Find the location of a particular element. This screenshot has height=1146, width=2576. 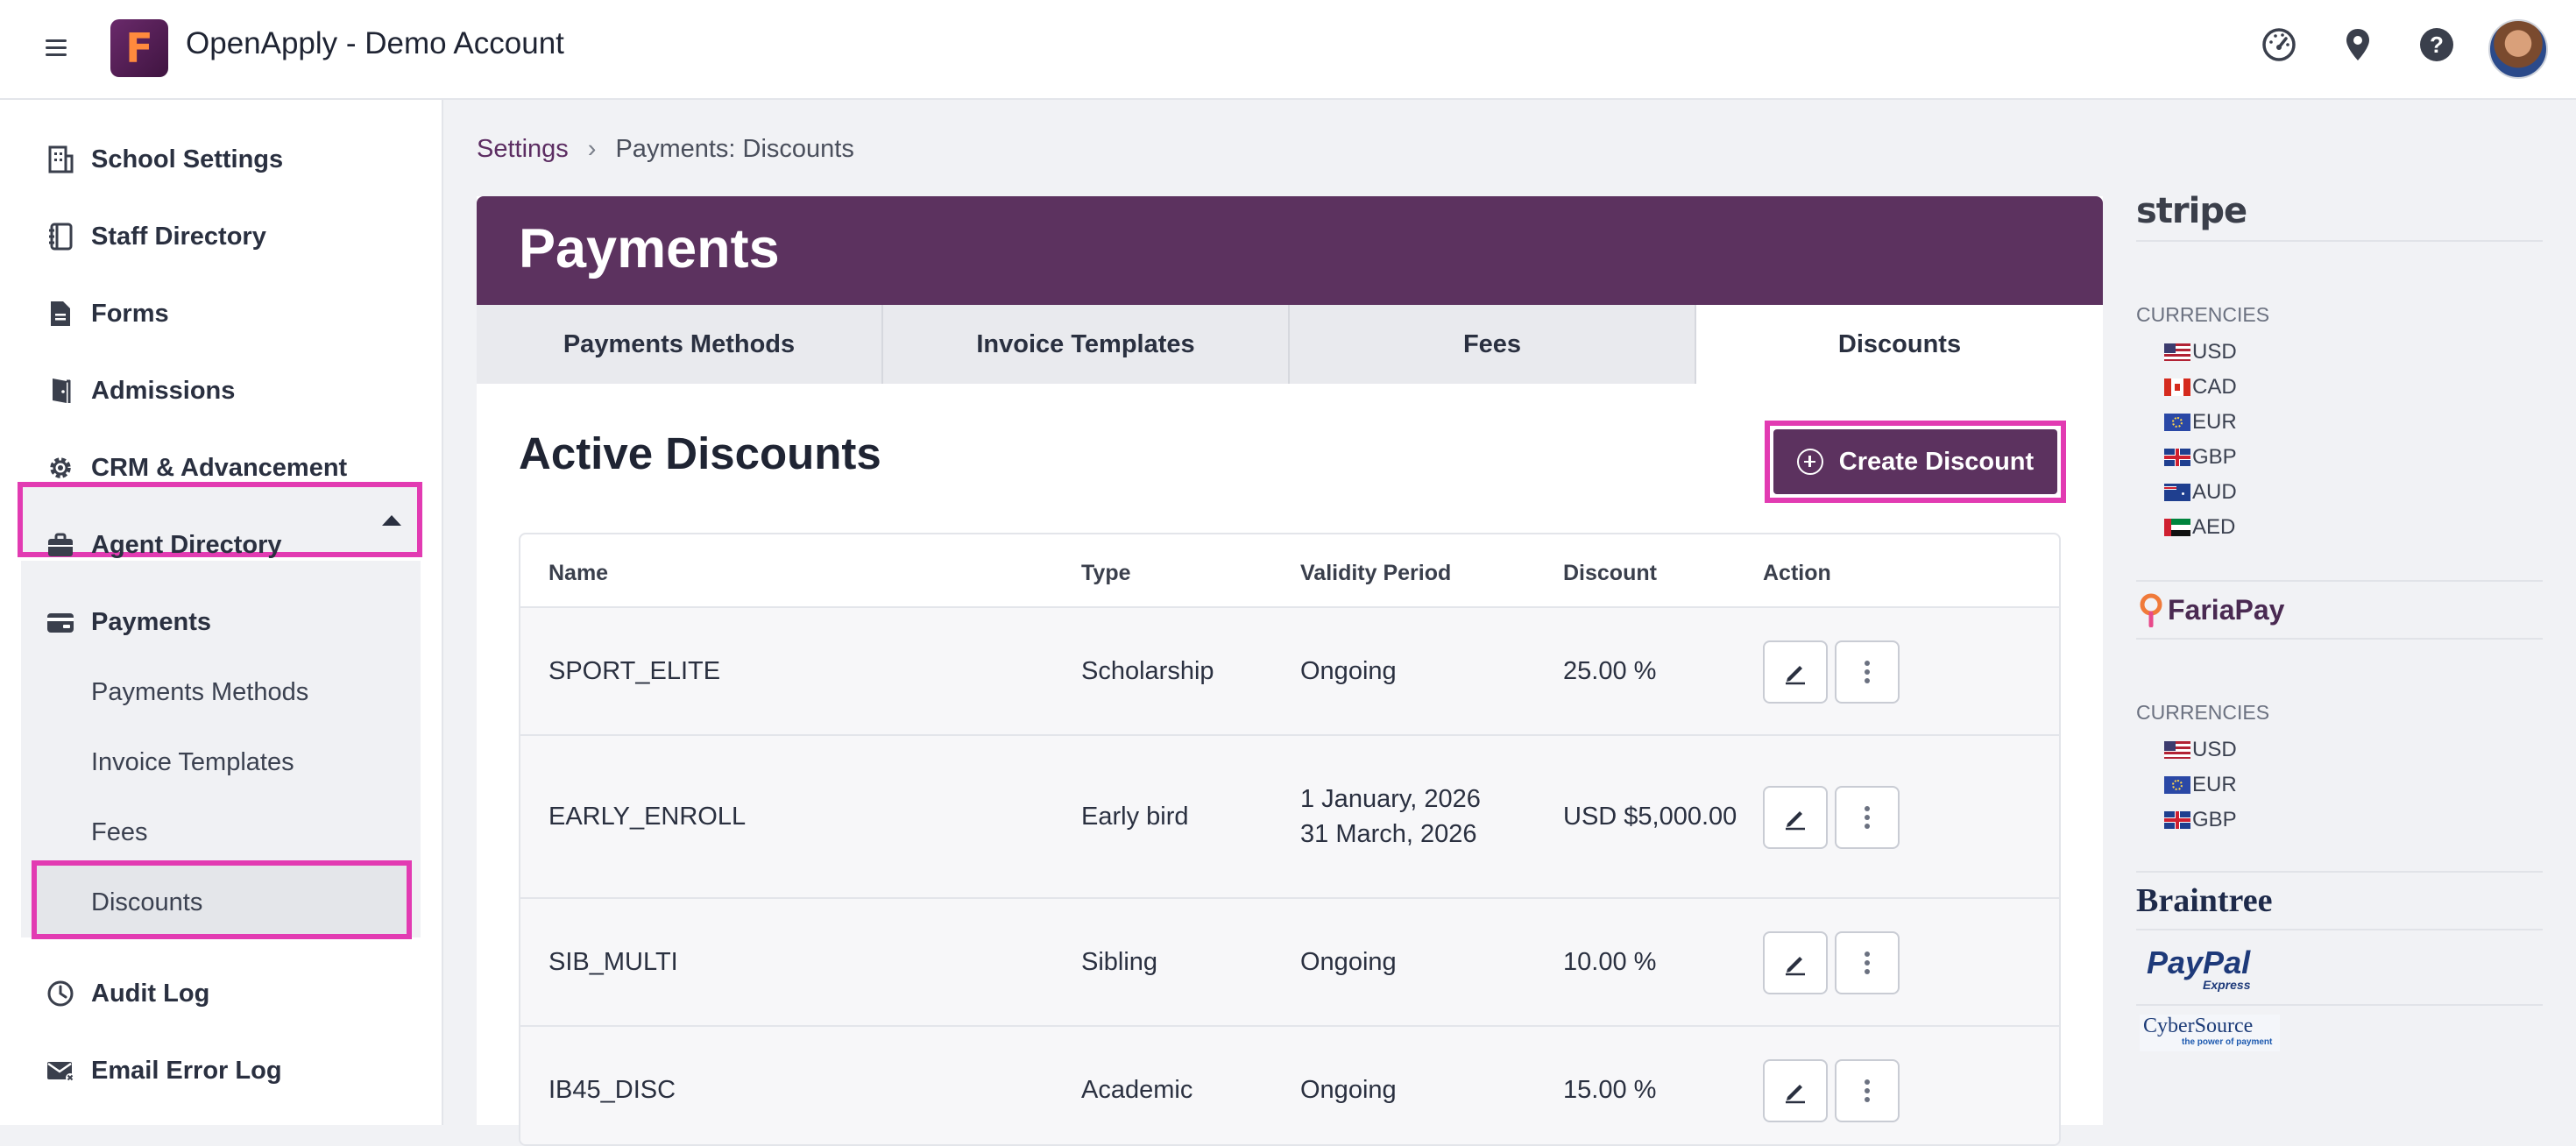

column-header-validity: Validity Period is located at coordinates (1376, 573).